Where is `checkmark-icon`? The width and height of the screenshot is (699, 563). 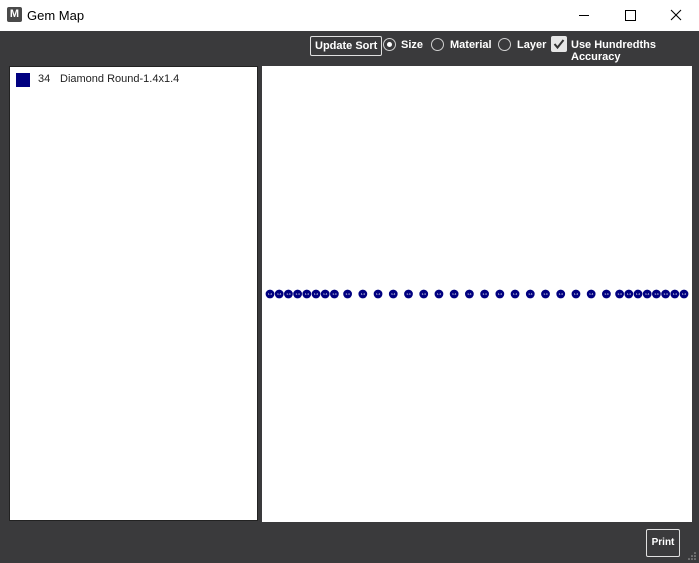
checkmark-icon is located at coordinates (559, 44).